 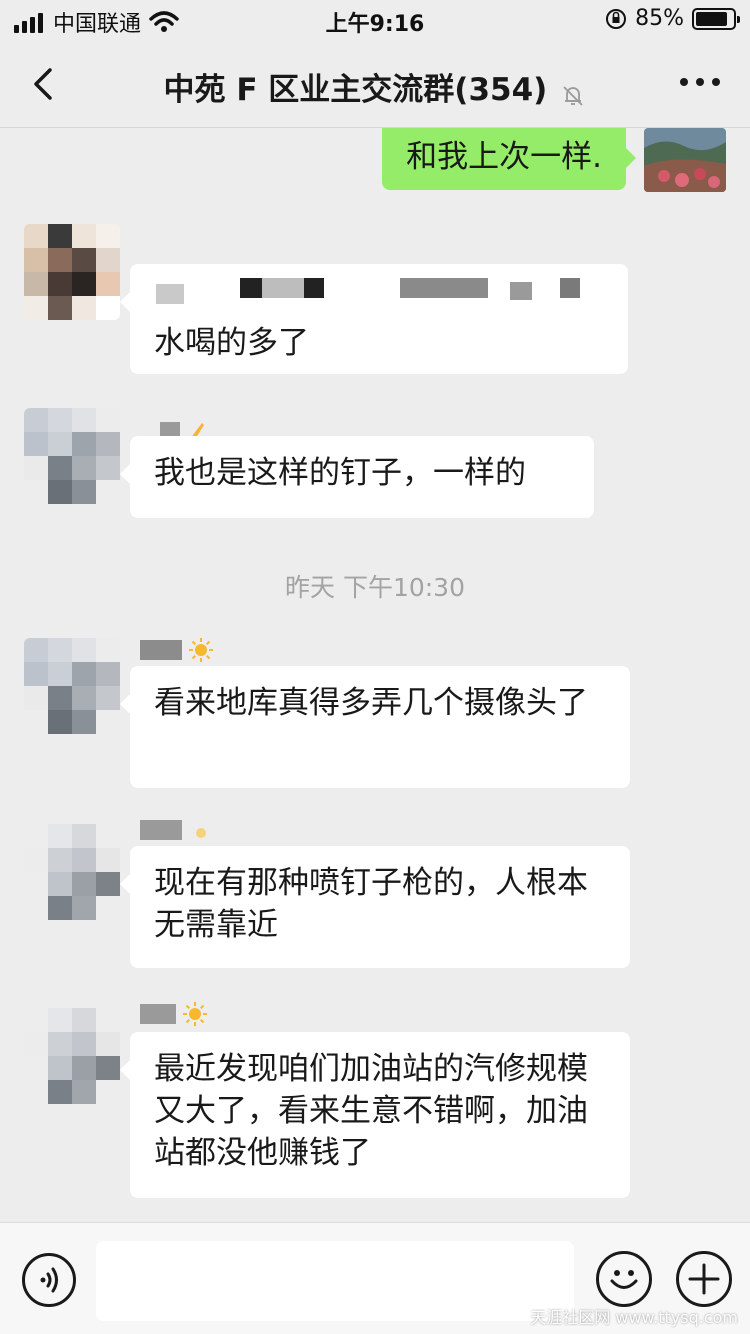 I want to click on message-row: 最近发现咱们加油站的汽修规模又大了，看来生意不错啊，加油站都没他赚钱了, so click(x=375, y=1102).